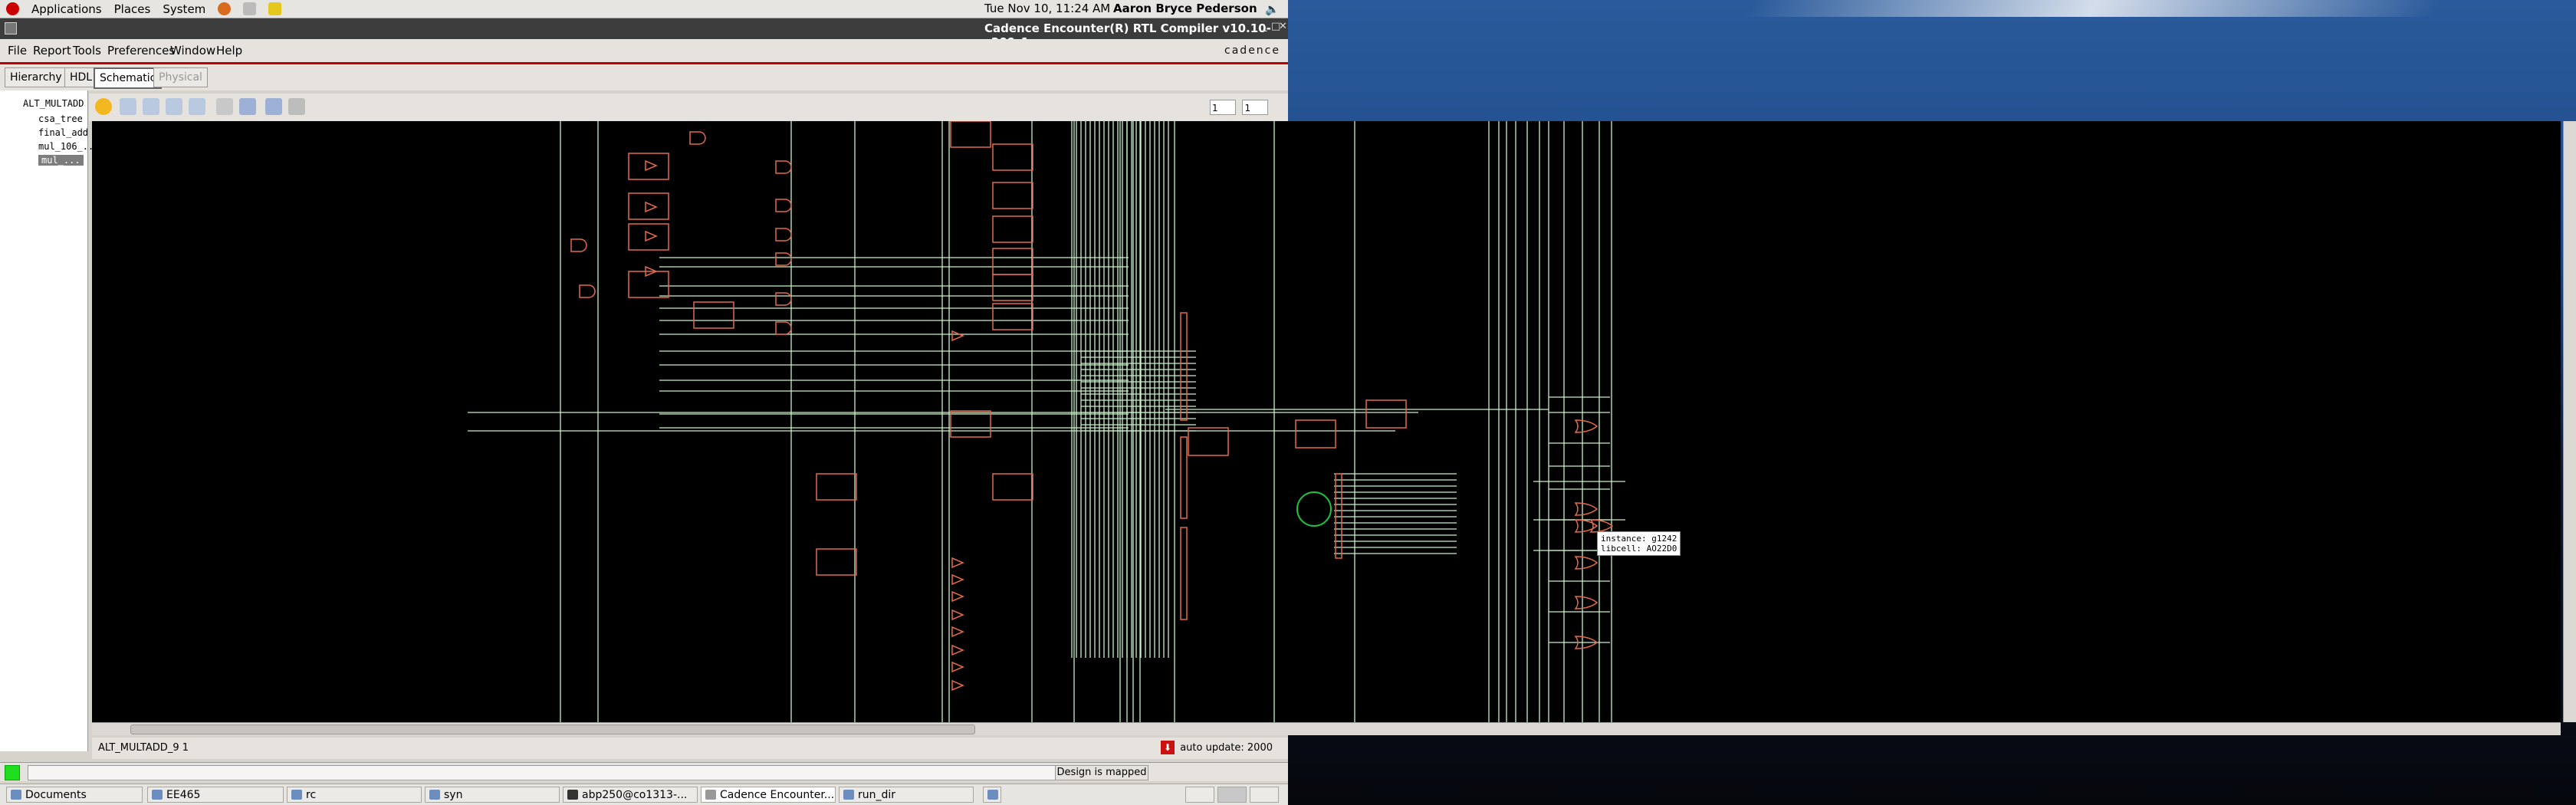  I want to click on zoom-out-icon, so click(174, 107).